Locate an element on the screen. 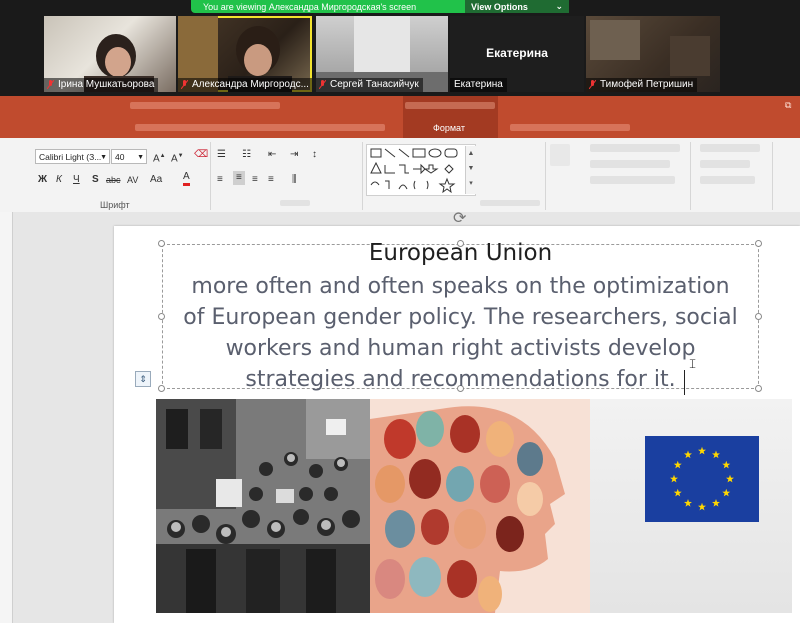 This screenshot has width=800, height=623. italic-button: К is located at coordinates (59, 180).